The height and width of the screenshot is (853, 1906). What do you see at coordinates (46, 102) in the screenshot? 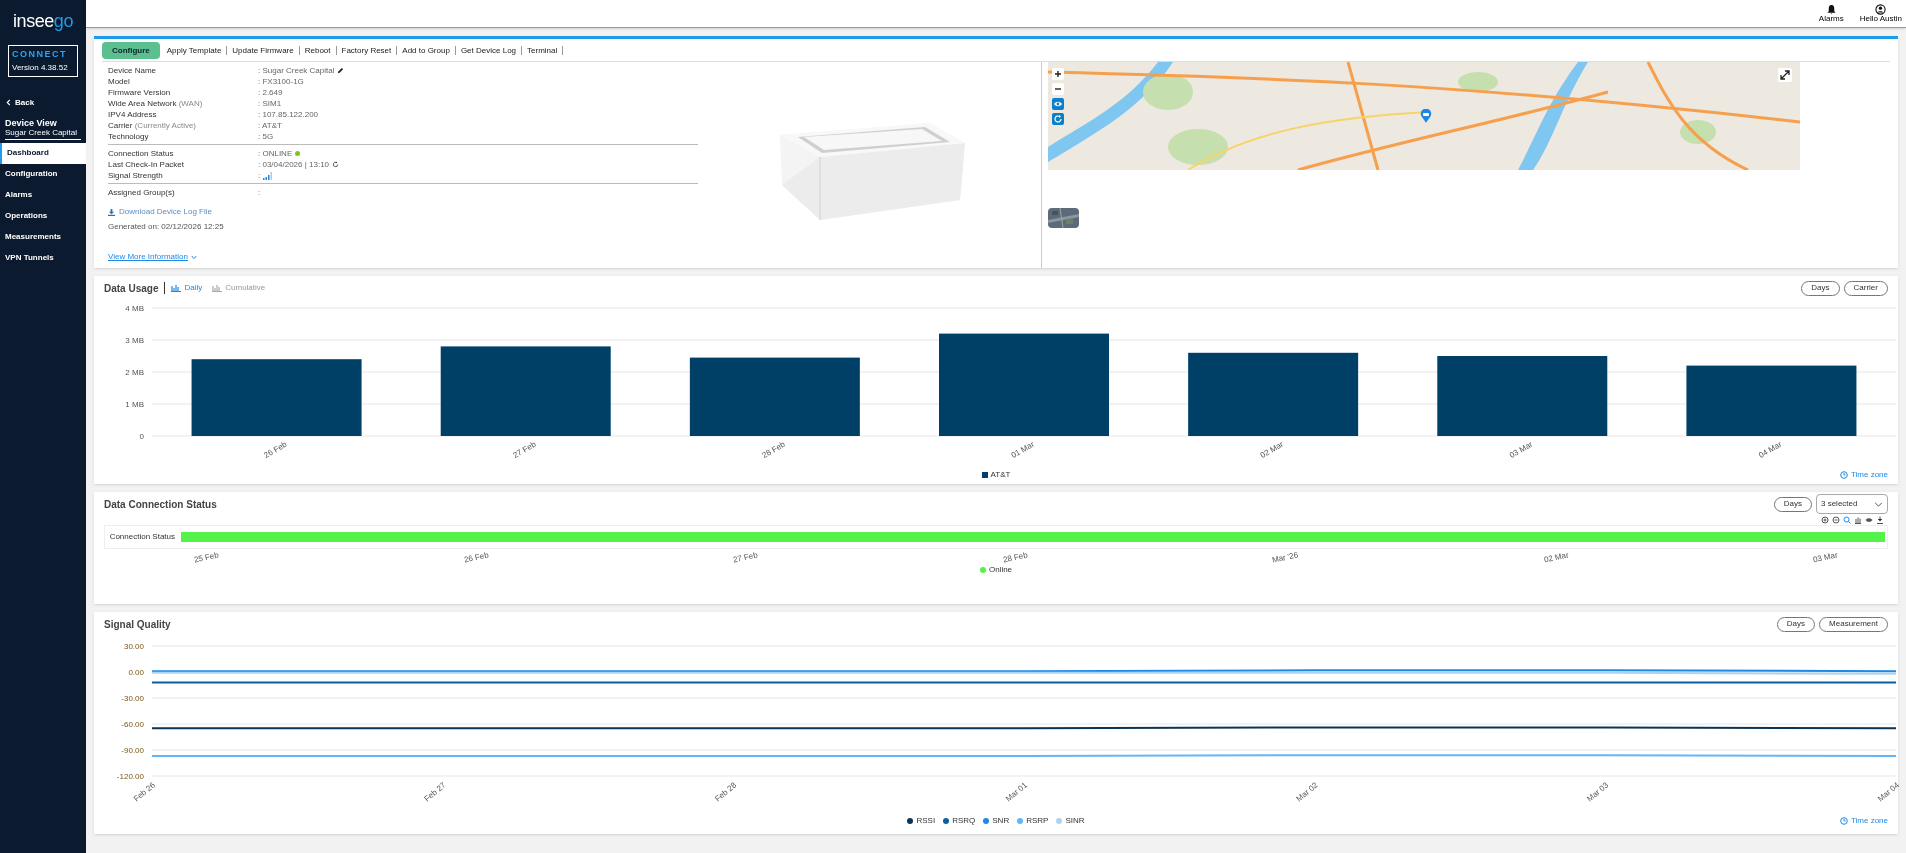
I see `back-link: Back` at bounding box center [46, 102].